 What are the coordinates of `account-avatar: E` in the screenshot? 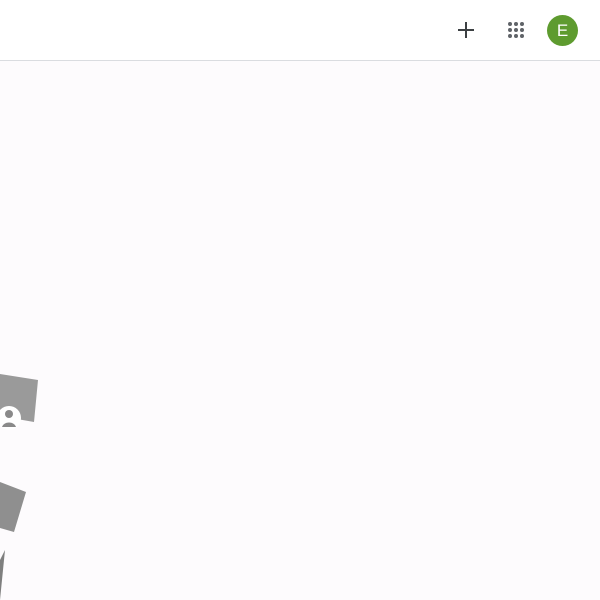 It's located at (562, 30).